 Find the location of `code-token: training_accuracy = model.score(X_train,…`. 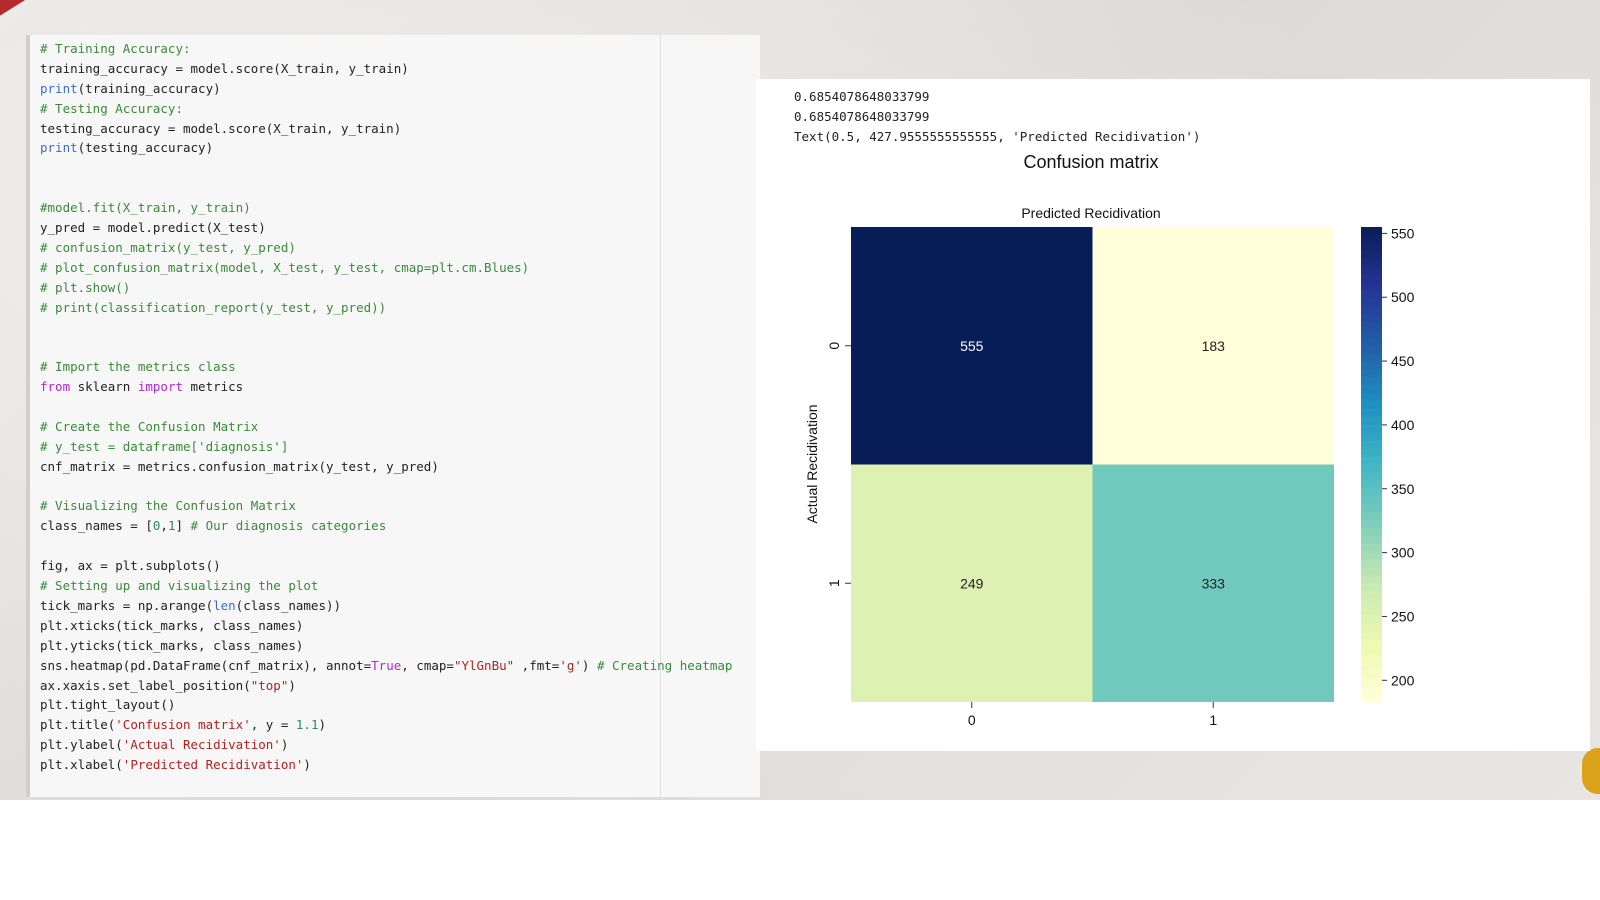

code-token: training_accuracy = model.score(X_train,… is located at coordinates (224, 68).